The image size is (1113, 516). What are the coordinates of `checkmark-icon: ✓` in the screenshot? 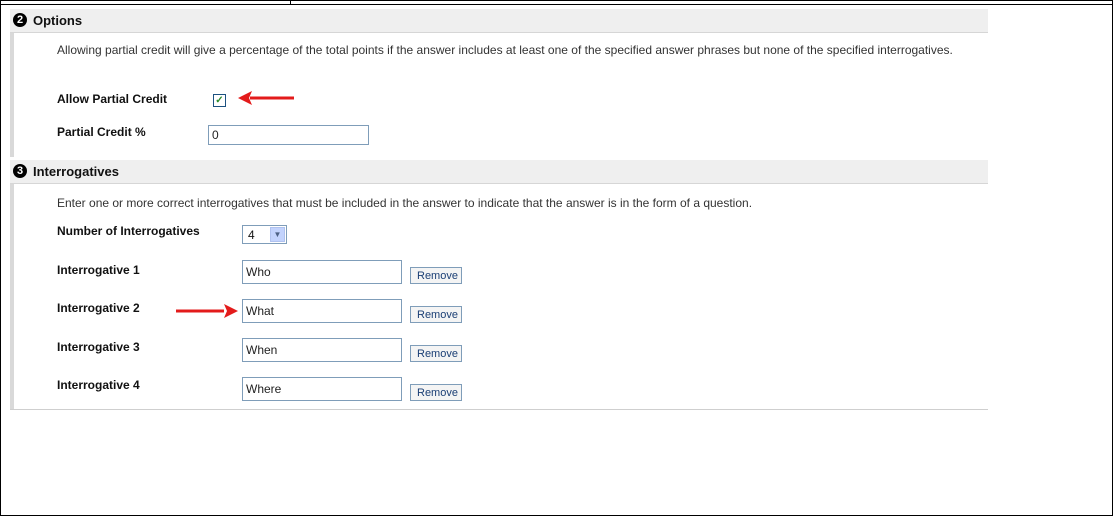 It's located at (219, 100).